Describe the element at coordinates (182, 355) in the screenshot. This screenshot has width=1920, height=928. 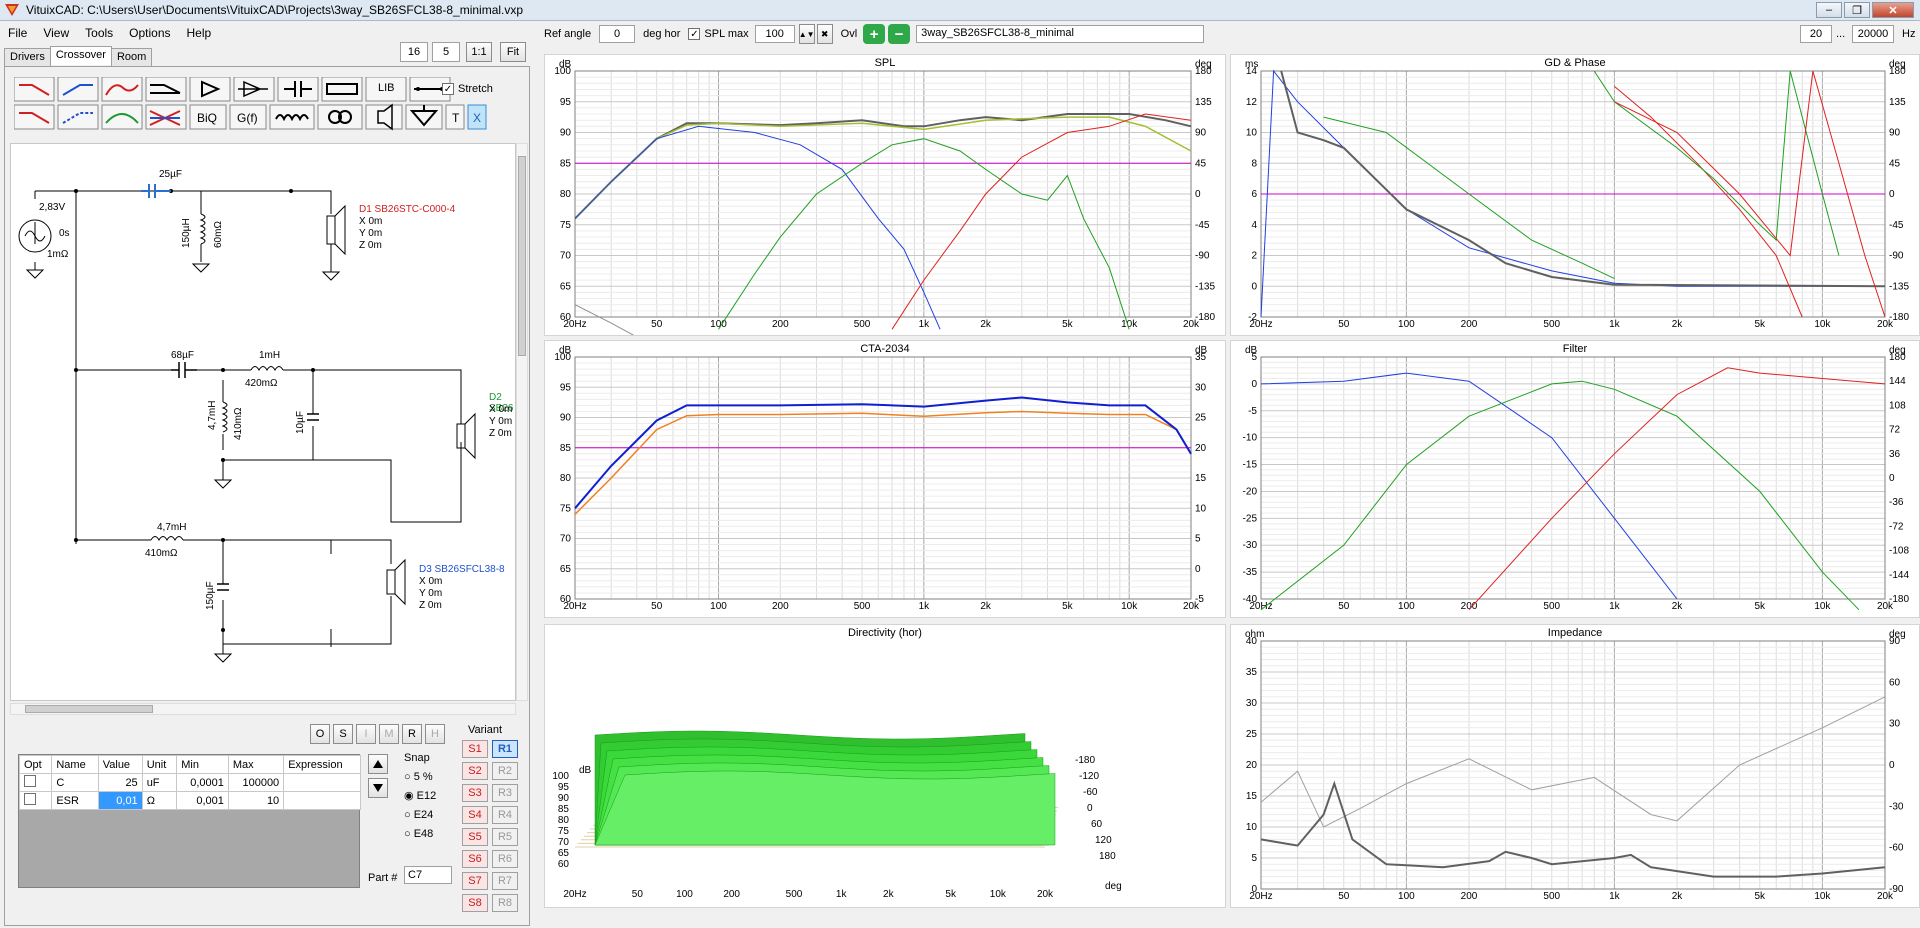
I see `c2-label: 68µF` at that location.